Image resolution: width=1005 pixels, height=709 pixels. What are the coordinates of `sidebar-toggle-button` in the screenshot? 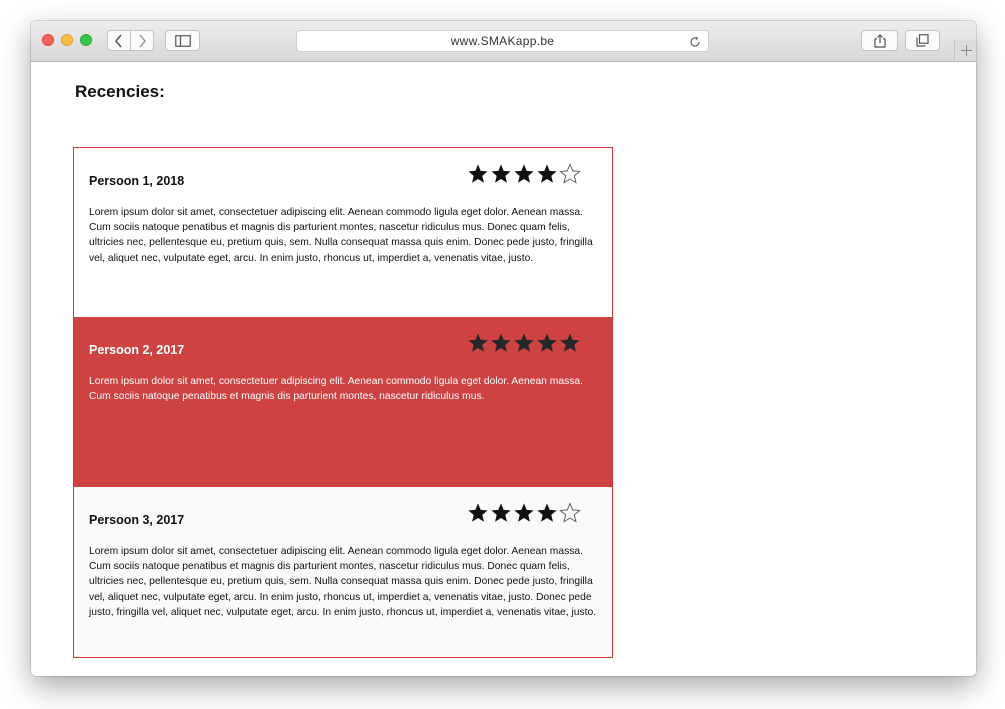 It's located at (182, 40).